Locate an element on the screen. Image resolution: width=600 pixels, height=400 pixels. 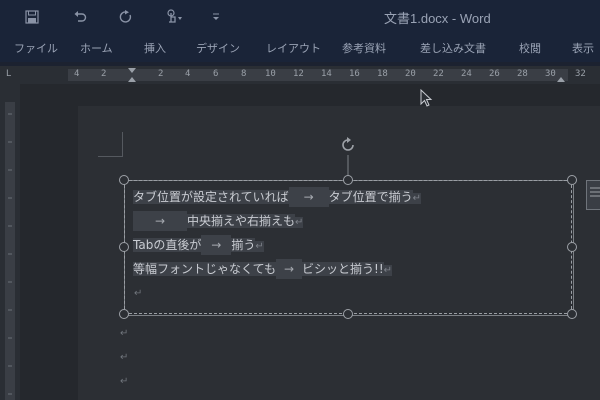
right-indent-marker-icon is located at coordinates (561, 75).